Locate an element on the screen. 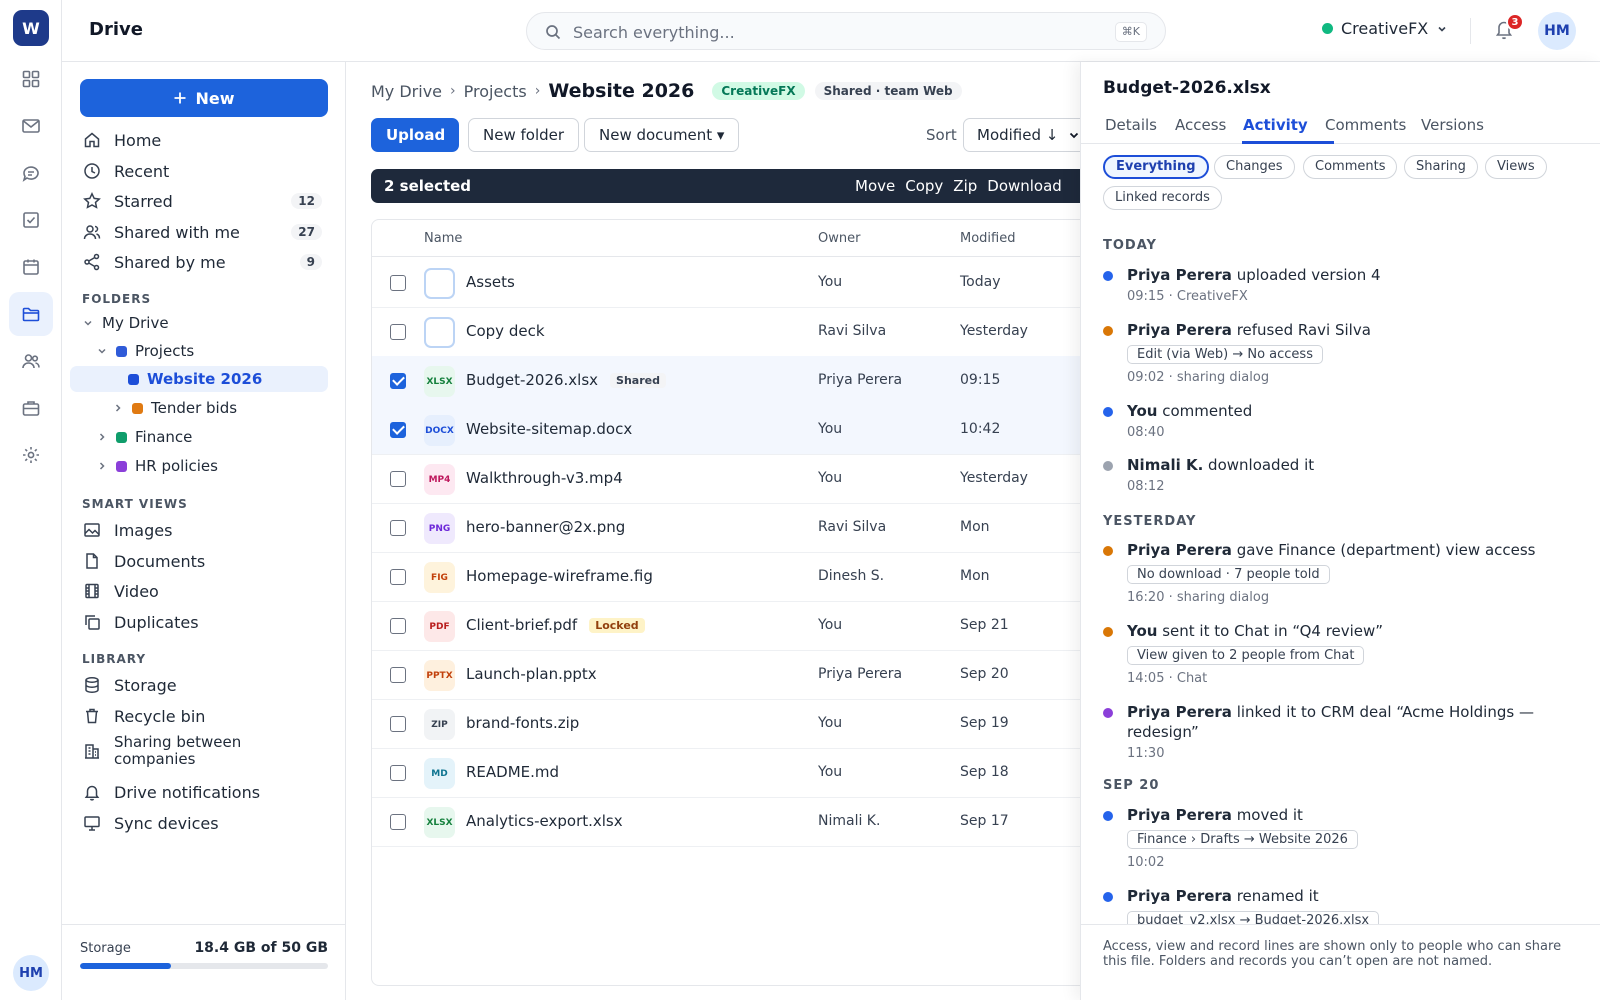  tab-access: Access is located at coordinates (1200, 125).